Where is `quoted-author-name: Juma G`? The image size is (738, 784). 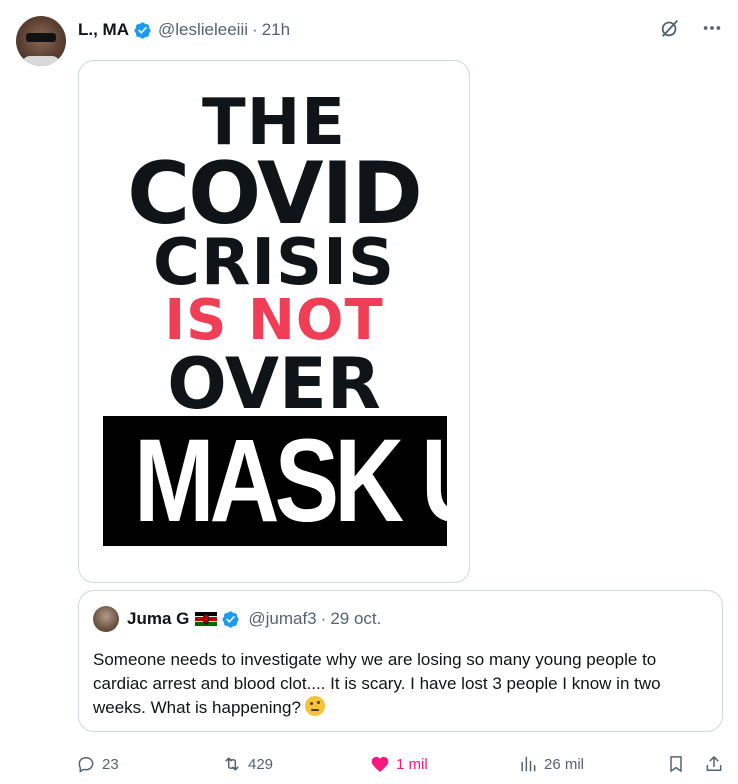
quoted-author-name: Juma G is located at coordinates (158, 618).